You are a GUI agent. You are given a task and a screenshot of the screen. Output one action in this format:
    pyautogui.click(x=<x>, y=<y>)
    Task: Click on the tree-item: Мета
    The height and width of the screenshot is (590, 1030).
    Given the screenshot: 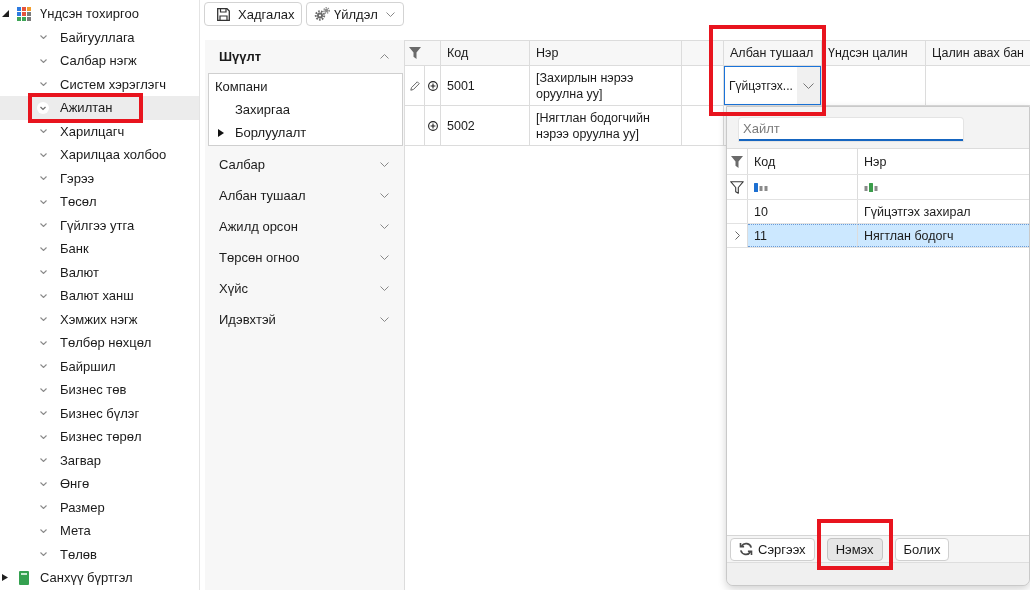 What is the action you would take?
    pyautogui.click(x=99, y=531)
    